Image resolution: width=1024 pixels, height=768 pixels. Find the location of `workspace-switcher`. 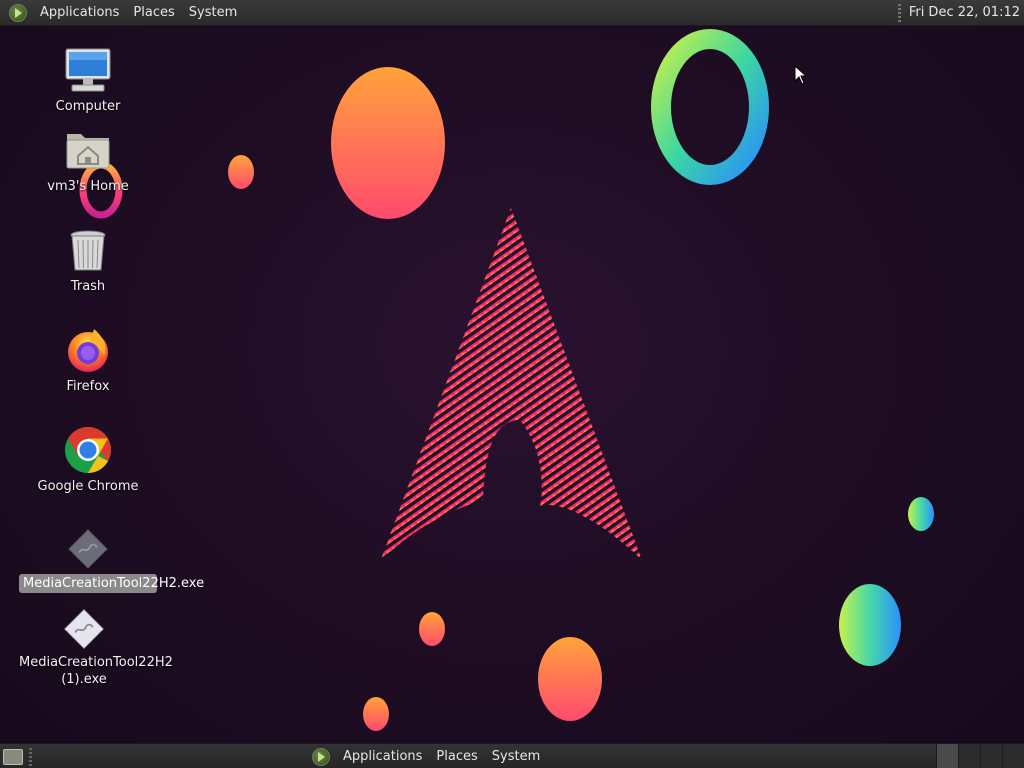

workspace-switcher is located at coordinates (980, 756).